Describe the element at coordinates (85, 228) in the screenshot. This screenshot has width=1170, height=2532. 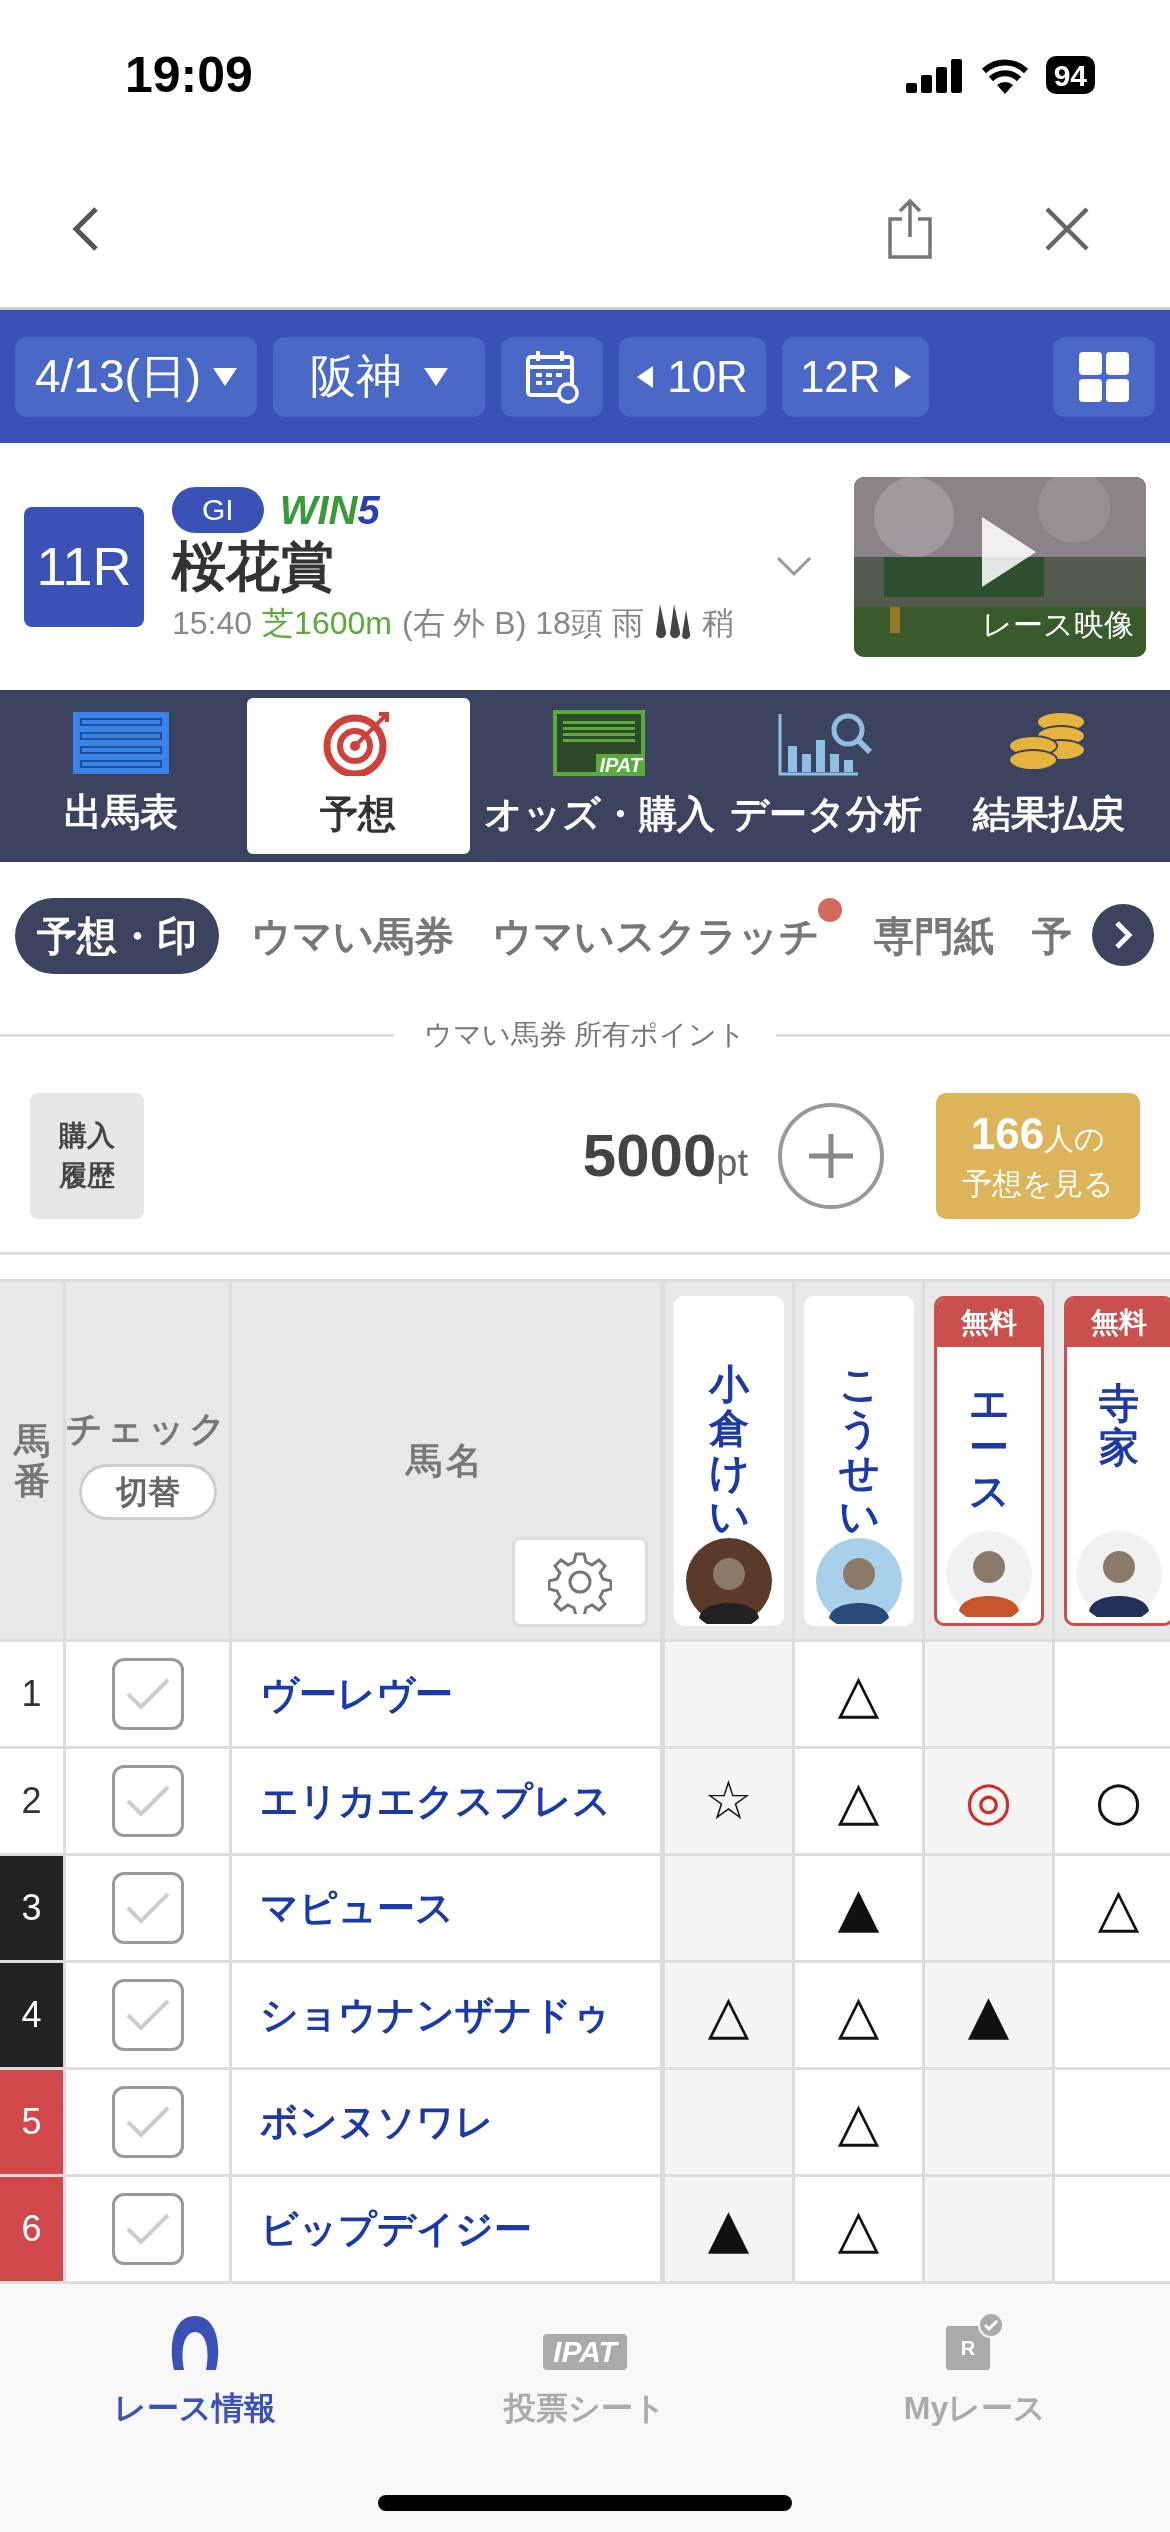
I see `back-icon` at that location.